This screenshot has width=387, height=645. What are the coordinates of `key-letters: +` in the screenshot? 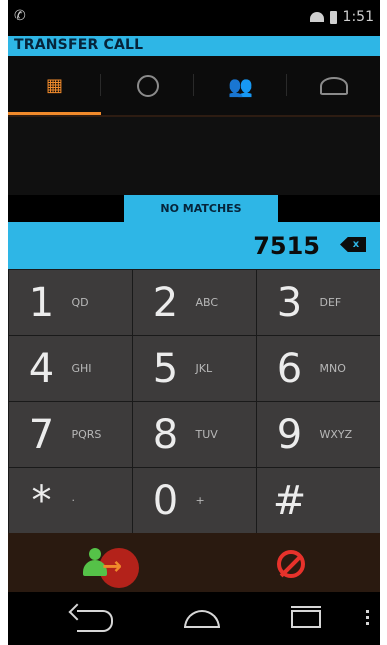 It's located at (200, 500).